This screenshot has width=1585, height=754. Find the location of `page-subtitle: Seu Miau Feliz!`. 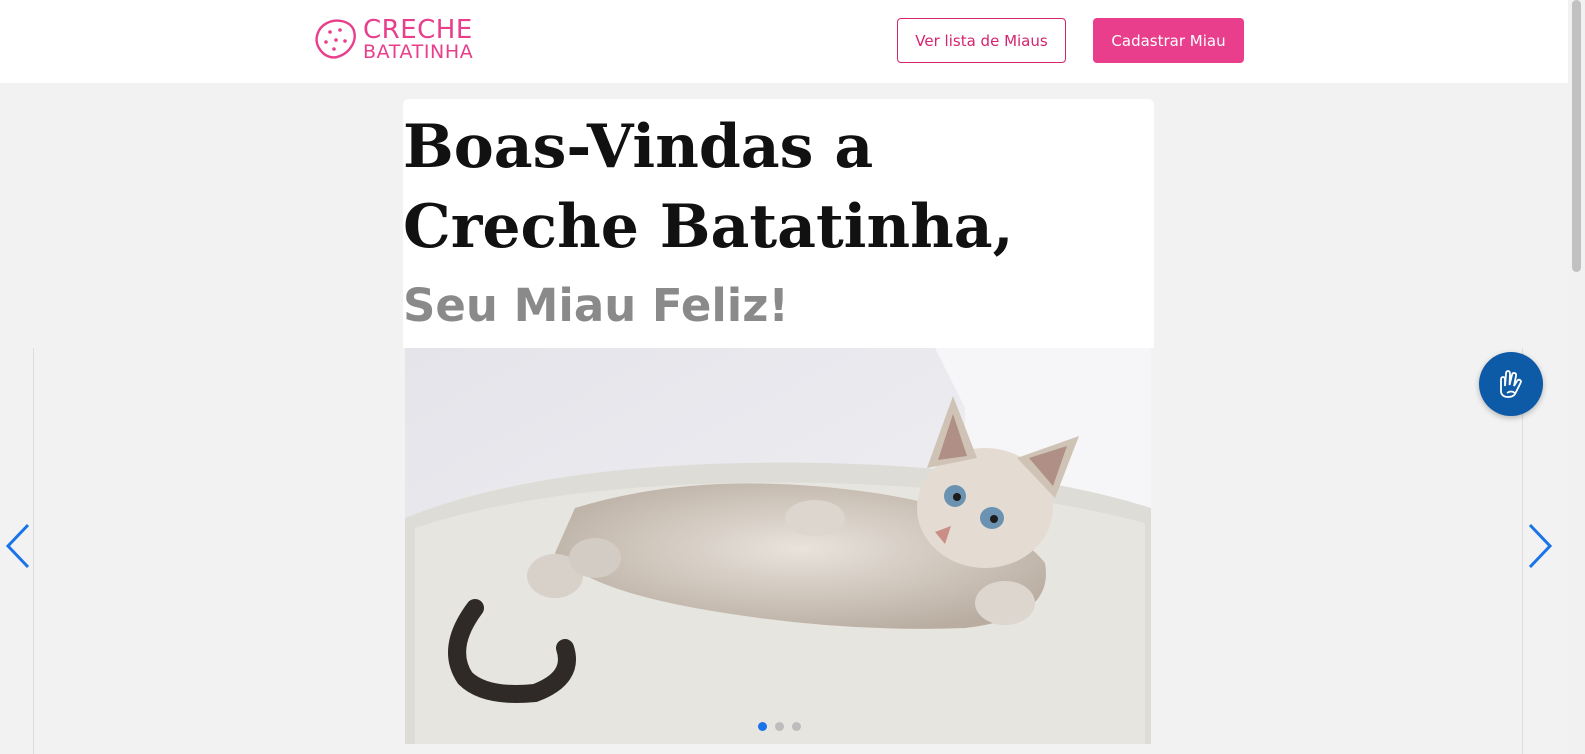

page-subtitle: Seu Miau Feliz! is located at coordinates (596, 305).